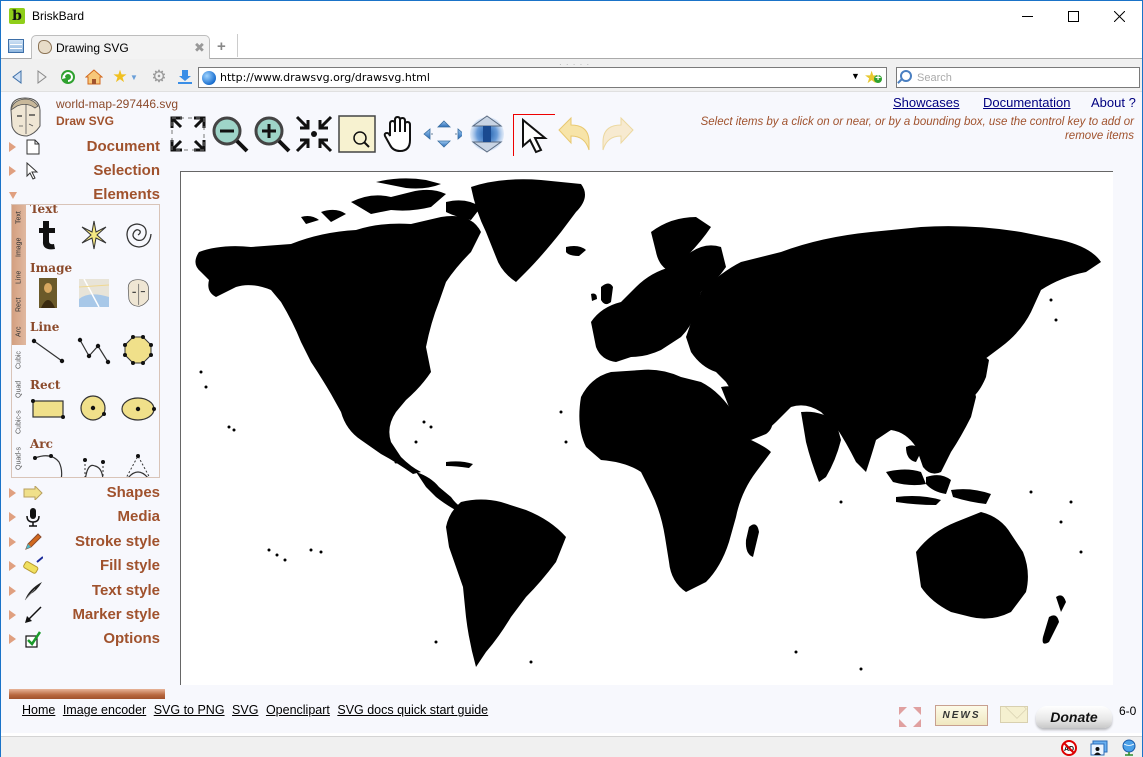 The image size is (1143, 757). I want to click on zoom-out-button, so click(230, 134).